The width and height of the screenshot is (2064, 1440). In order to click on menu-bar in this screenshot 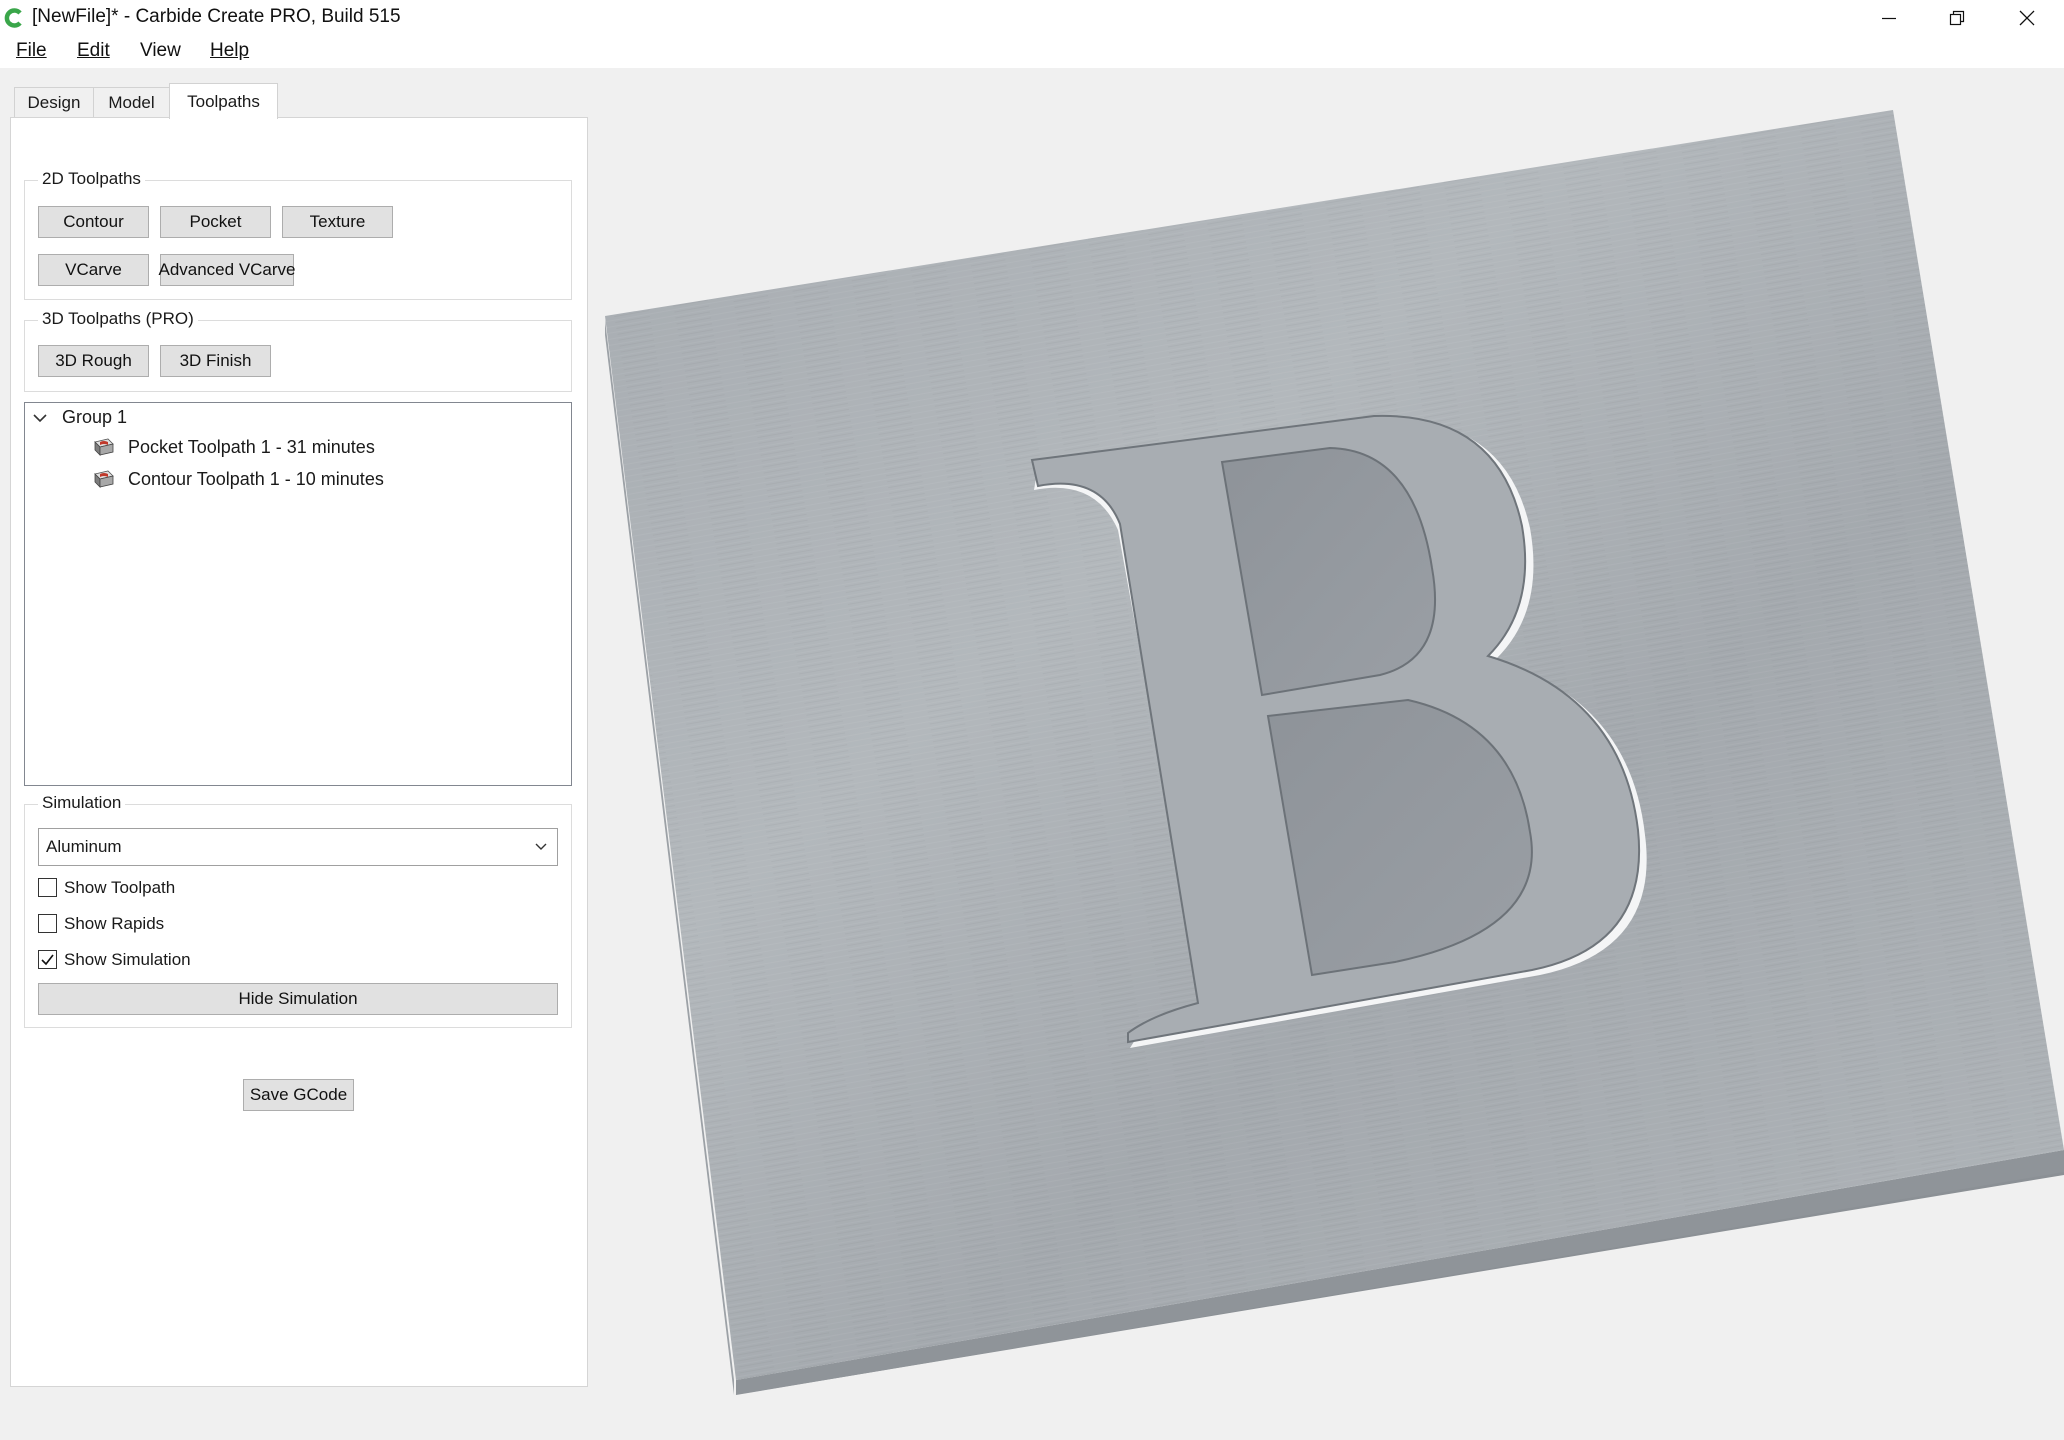, I will do `click(1032, 52)`.